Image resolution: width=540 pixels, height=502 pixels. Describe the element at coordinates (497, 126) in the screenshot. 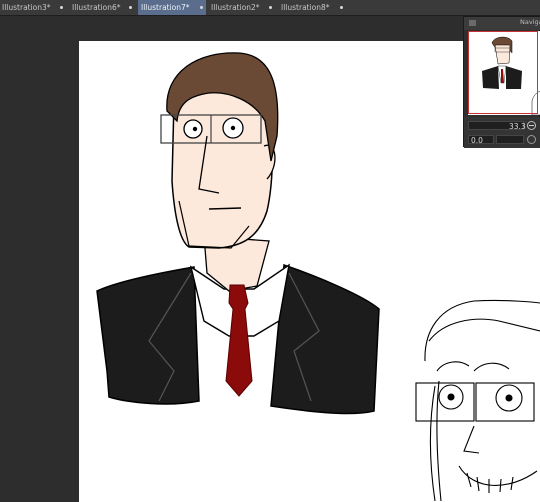

I see `zoom-slider: 33.3` at that location.